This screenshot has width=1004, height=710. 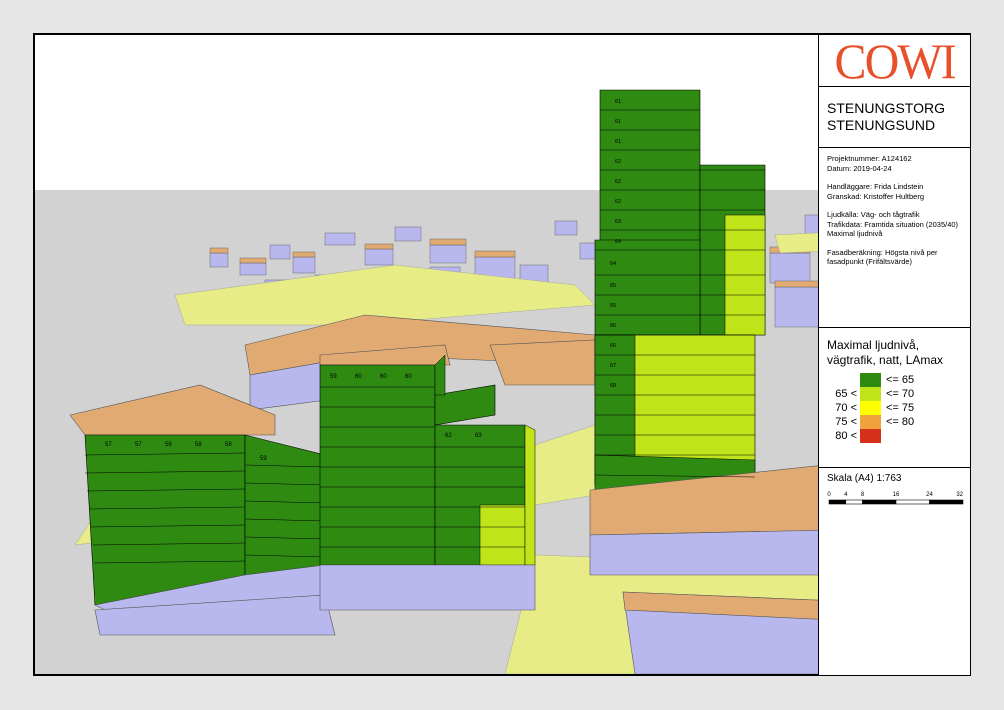 What do you see at coordinates (900, 394) in the screenshot?
I see `legend-upper-bound: <= 70` at bounding box center [900, 394].